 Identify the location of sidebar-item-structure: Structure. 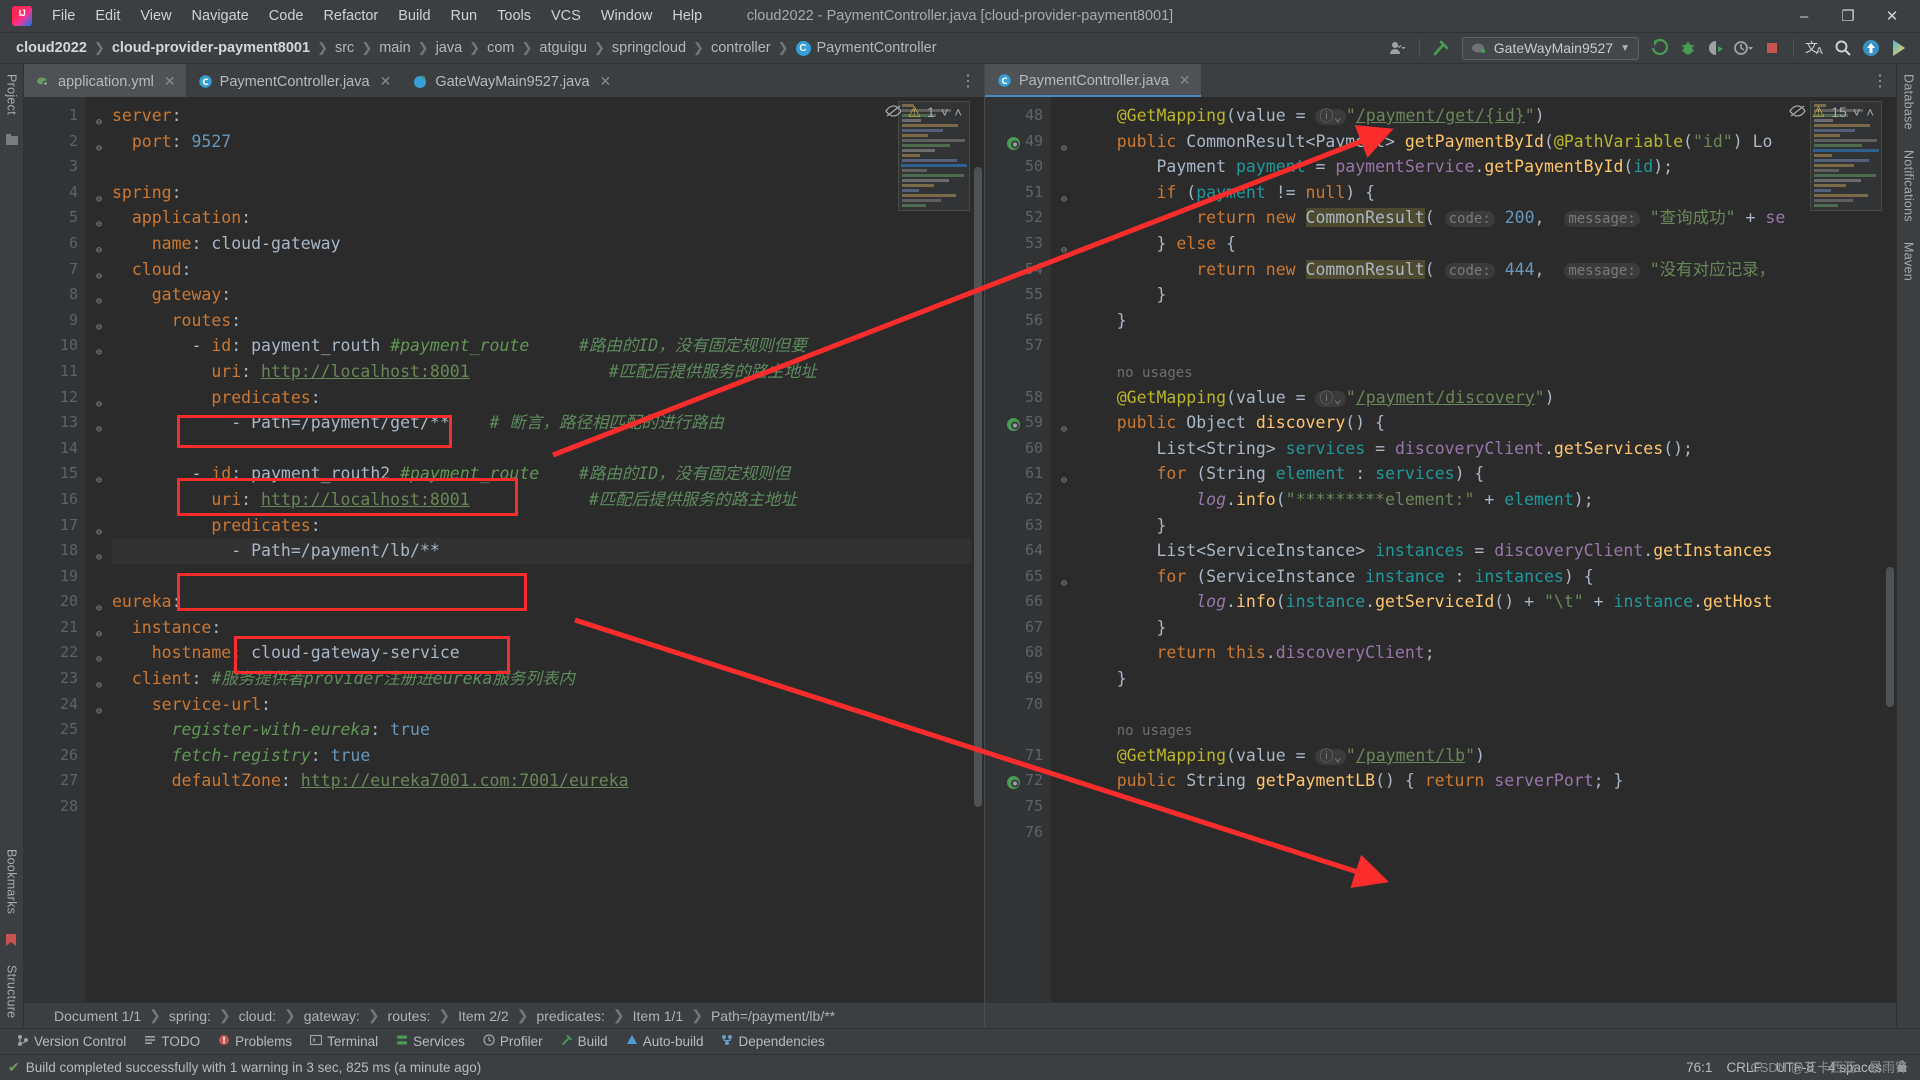
(12, 991).